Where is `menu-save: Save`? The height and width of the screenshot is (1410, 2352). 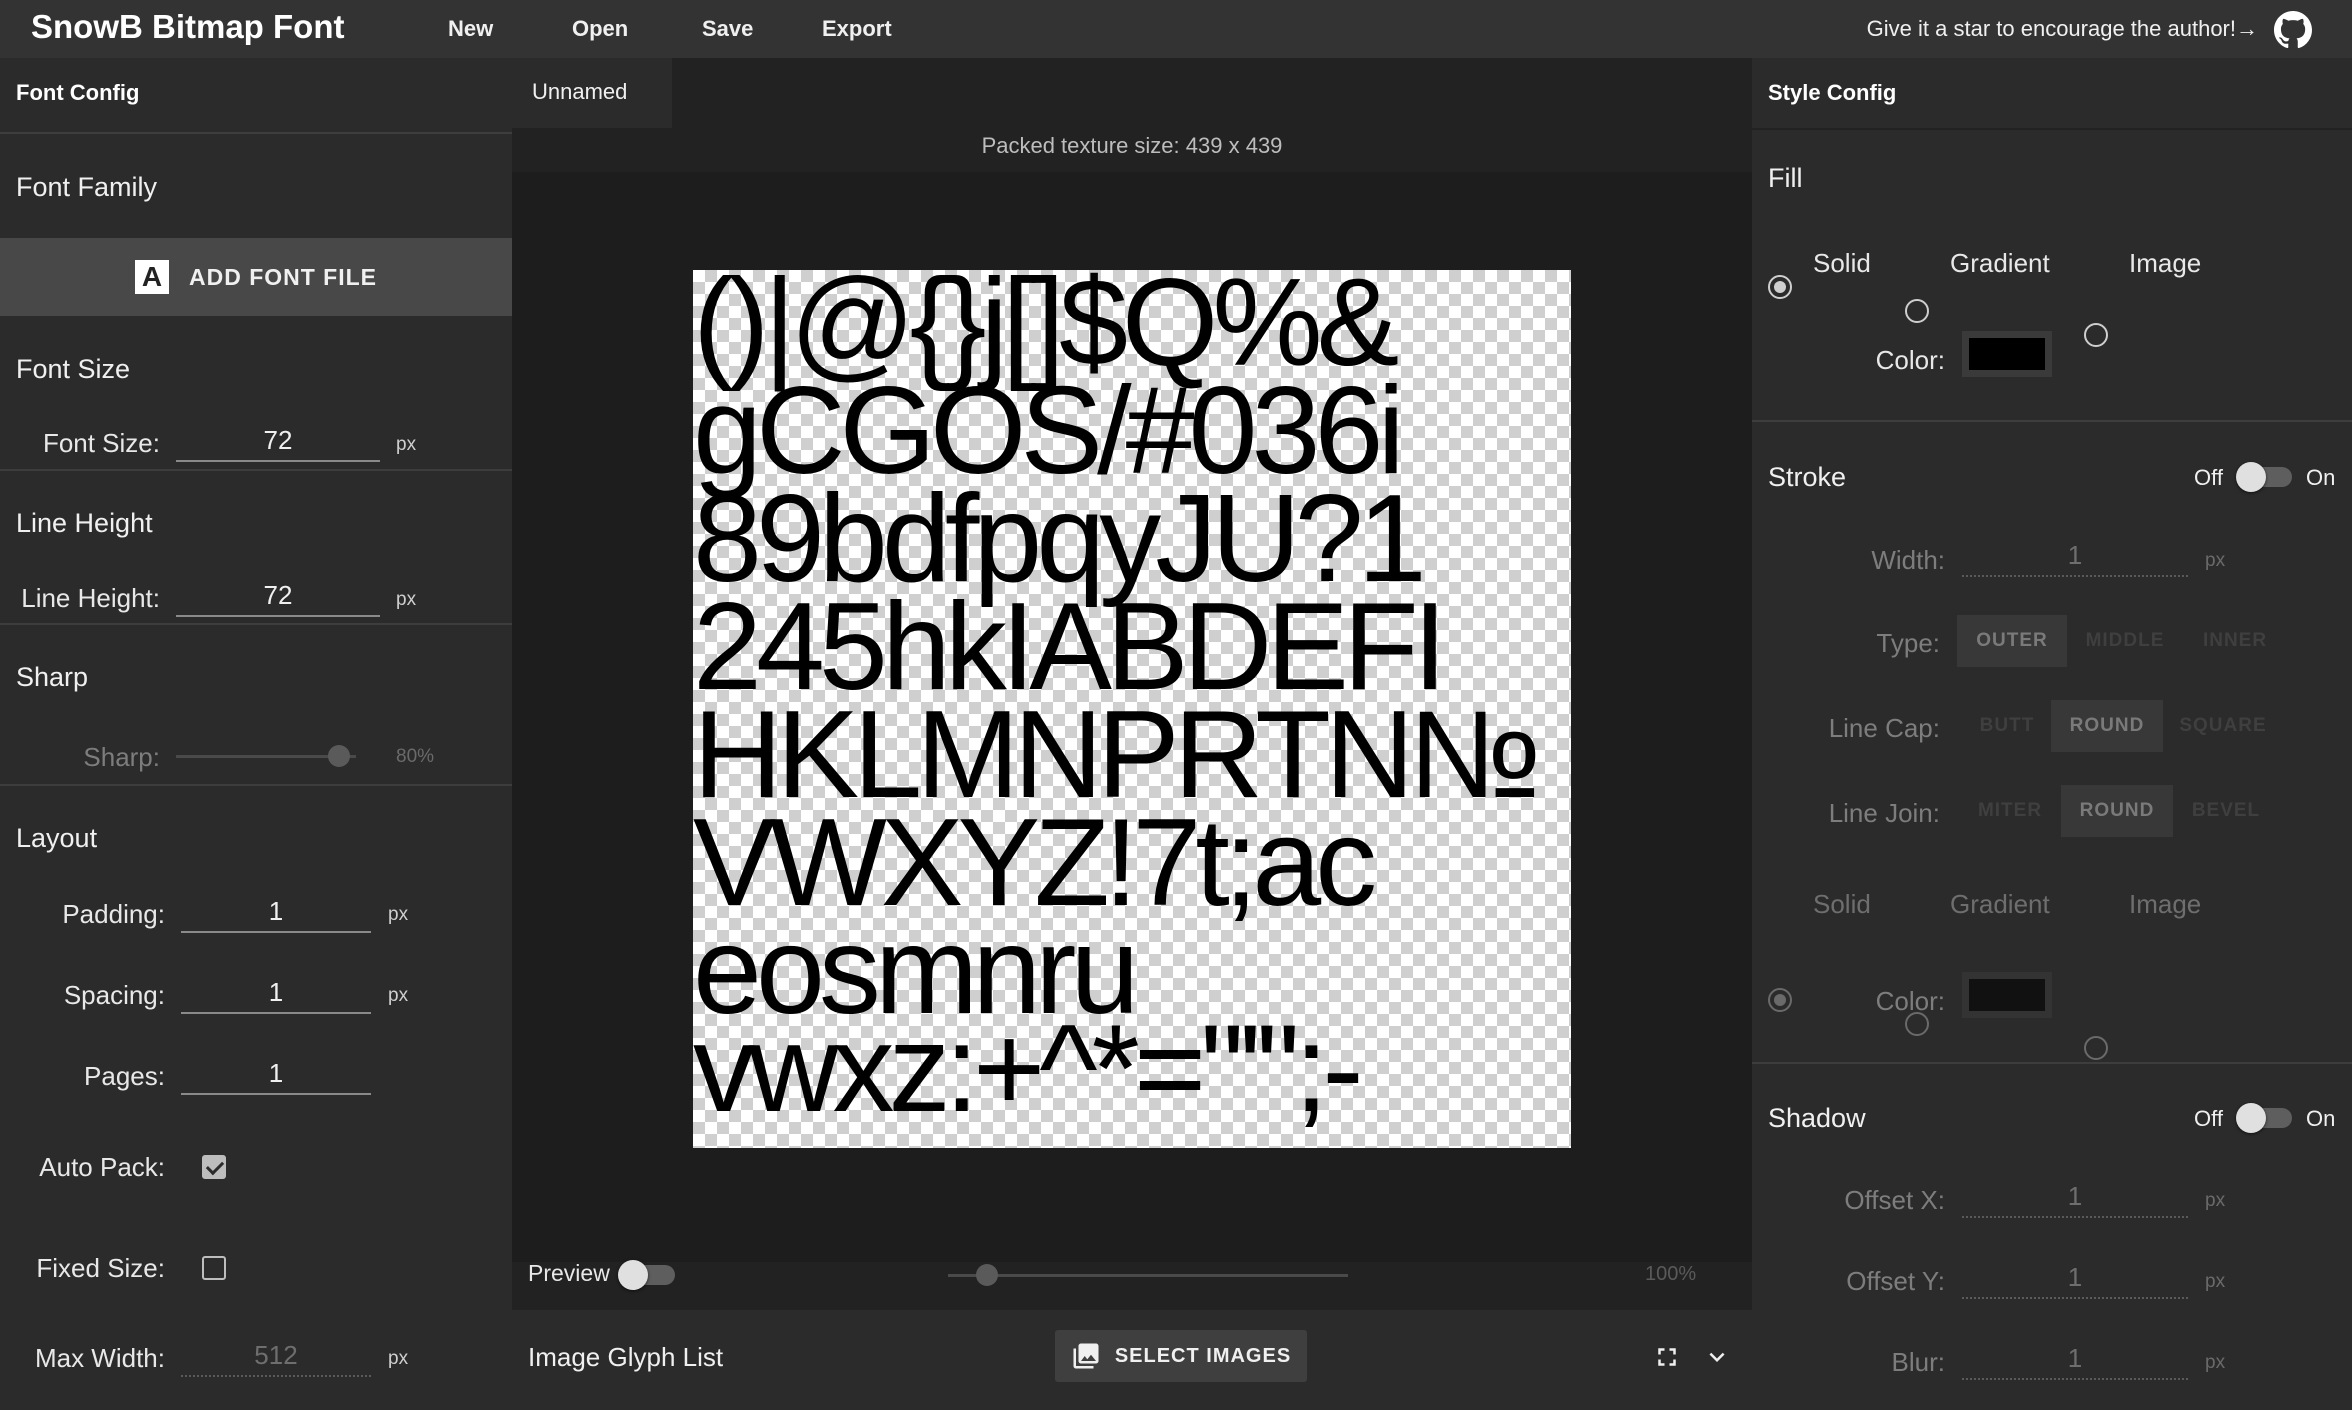 menu-save: Save is located at coordinates (727, 29).